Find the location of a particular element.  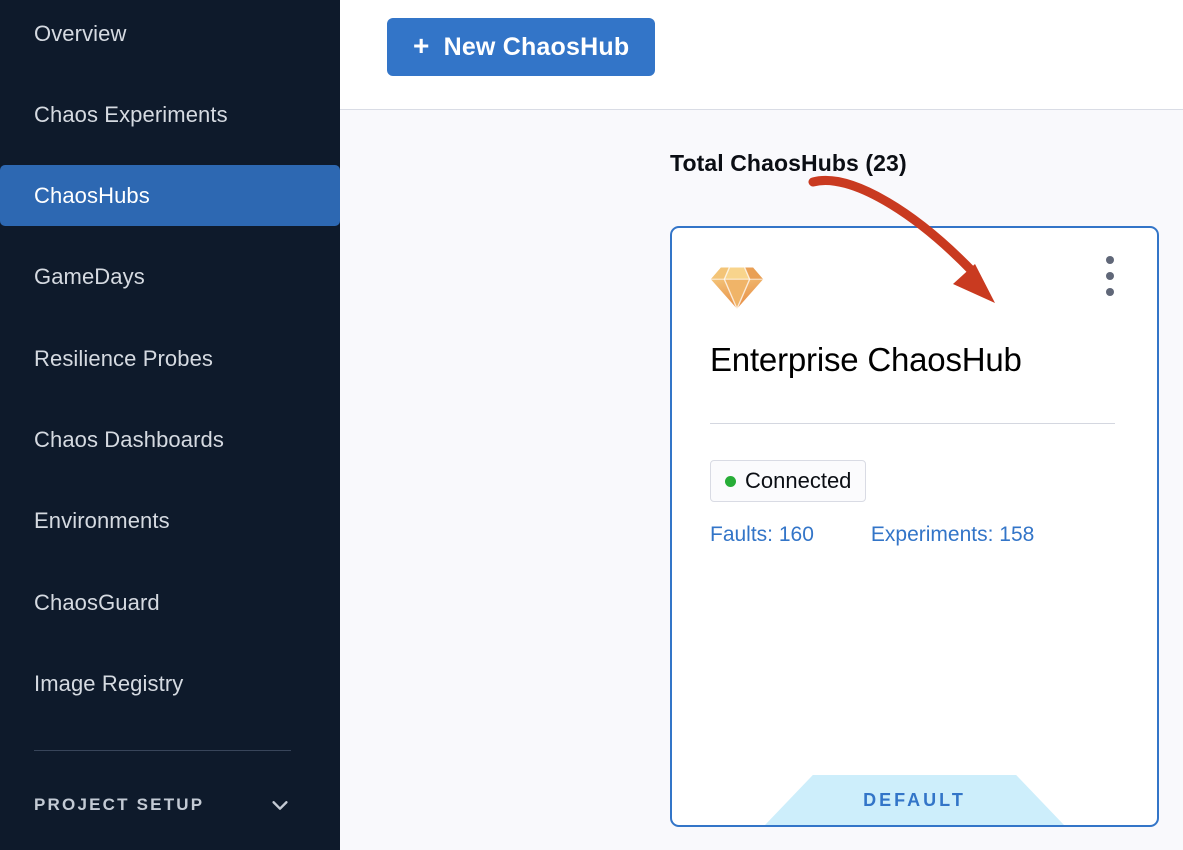

new-chaoshub-label: New ChaosHub is located at coordinates (536, 46).